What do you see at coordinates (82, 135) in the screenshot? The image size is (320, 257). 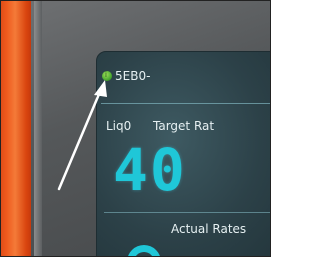 I see `pointer-arrow-icon` at bounding box center [82, 135].